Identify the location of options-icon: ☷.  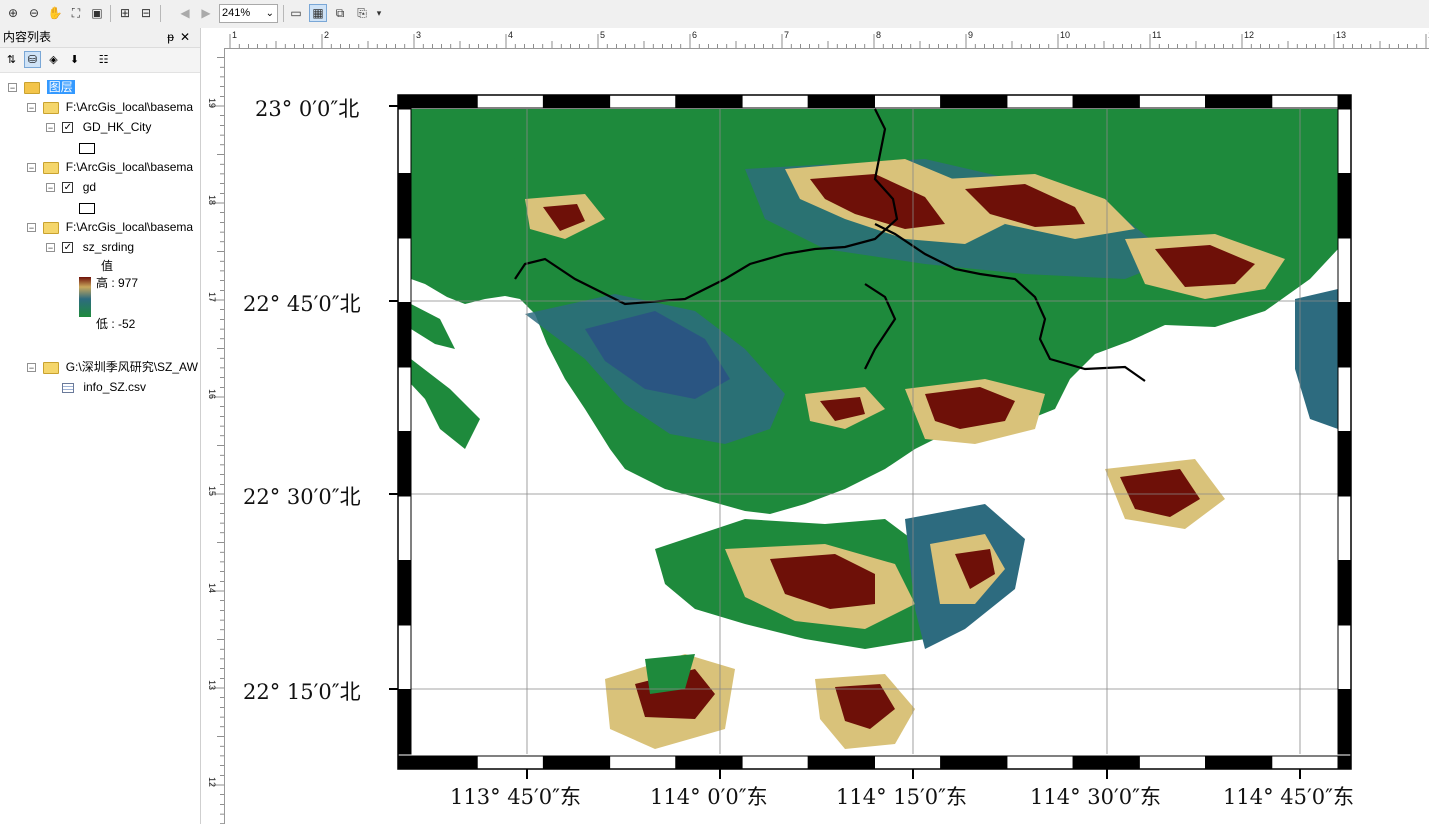
(103, 59).